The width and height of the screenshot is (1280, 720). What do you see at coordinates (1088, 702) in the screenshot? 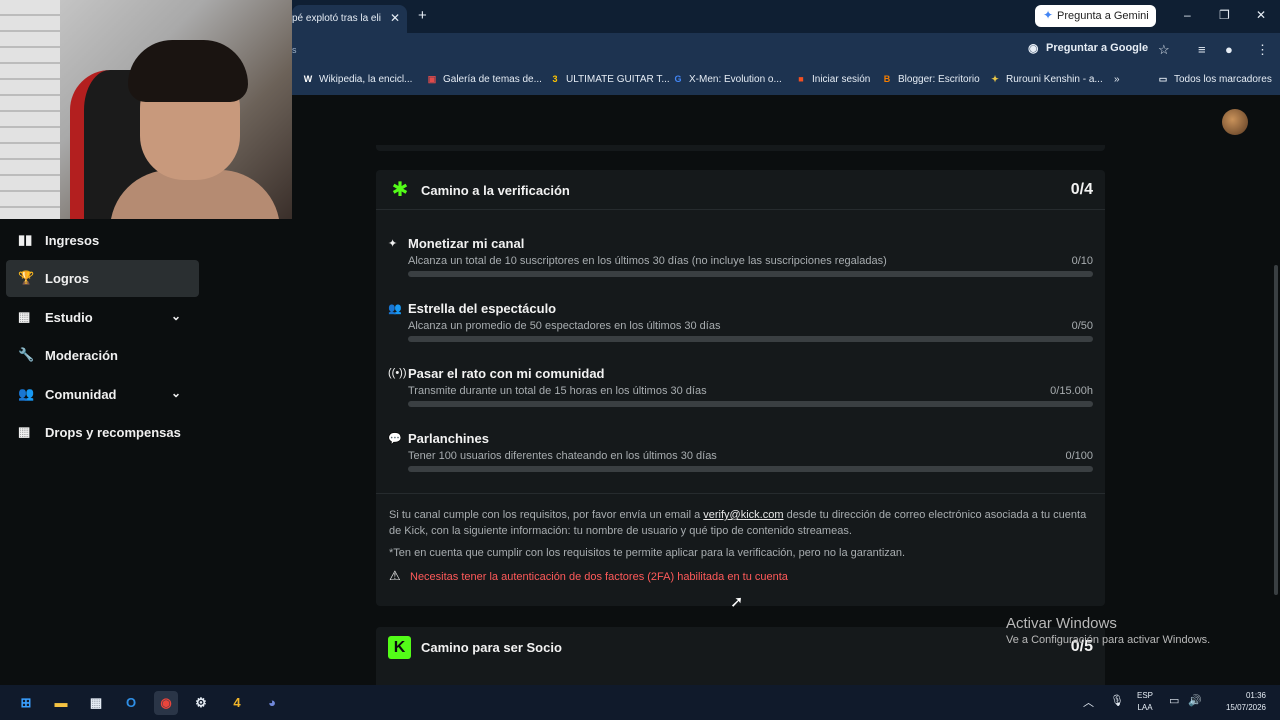
I see `tray-overflow-icon: ︿` at bounding box center [1088, 702].